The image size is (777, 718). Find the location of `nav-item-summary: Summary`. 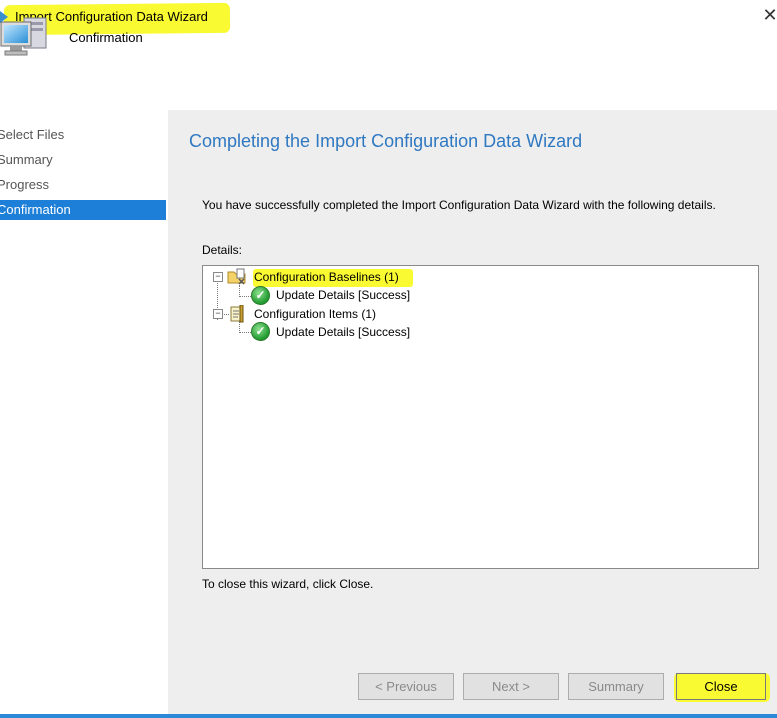

nav-item-summary: Summary is located at coordinates (83, 160).